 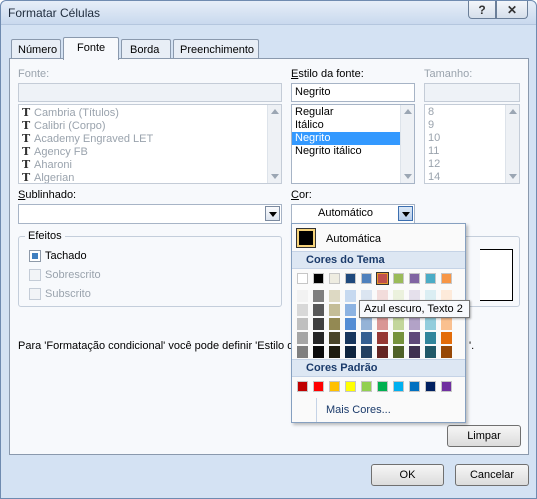 I want to click on automatic-color-option: Automática, so click(x=353, y=239).